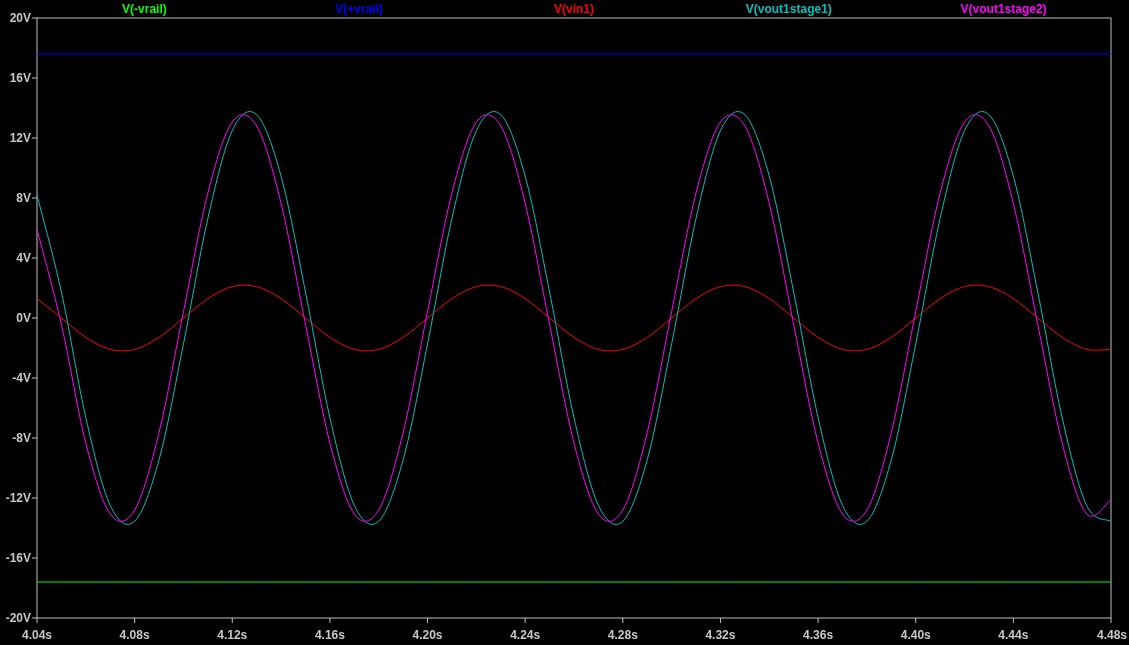  Describe the element at coordinates (788, 9) in the screenshot. I see `legend-label: V(vout1stage1)` at that location.